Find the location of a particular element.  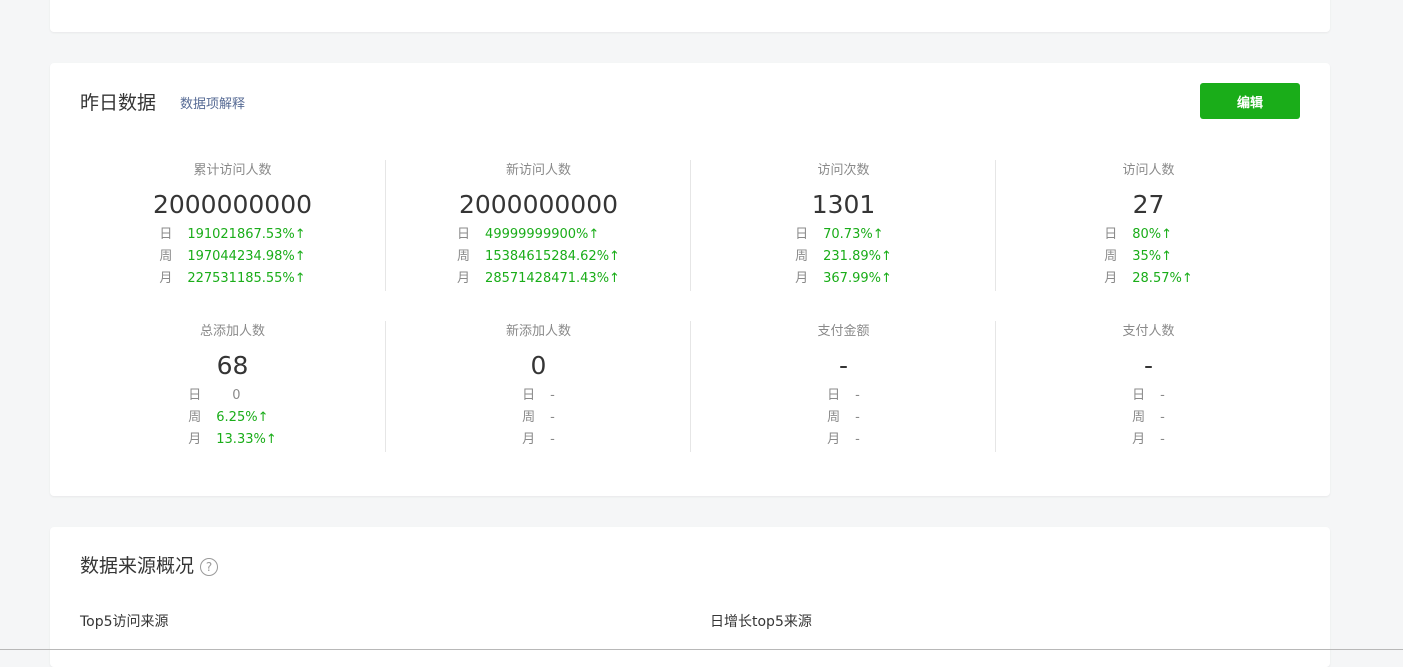

change-row-day: 日0 is located at coordinates (232, 396).